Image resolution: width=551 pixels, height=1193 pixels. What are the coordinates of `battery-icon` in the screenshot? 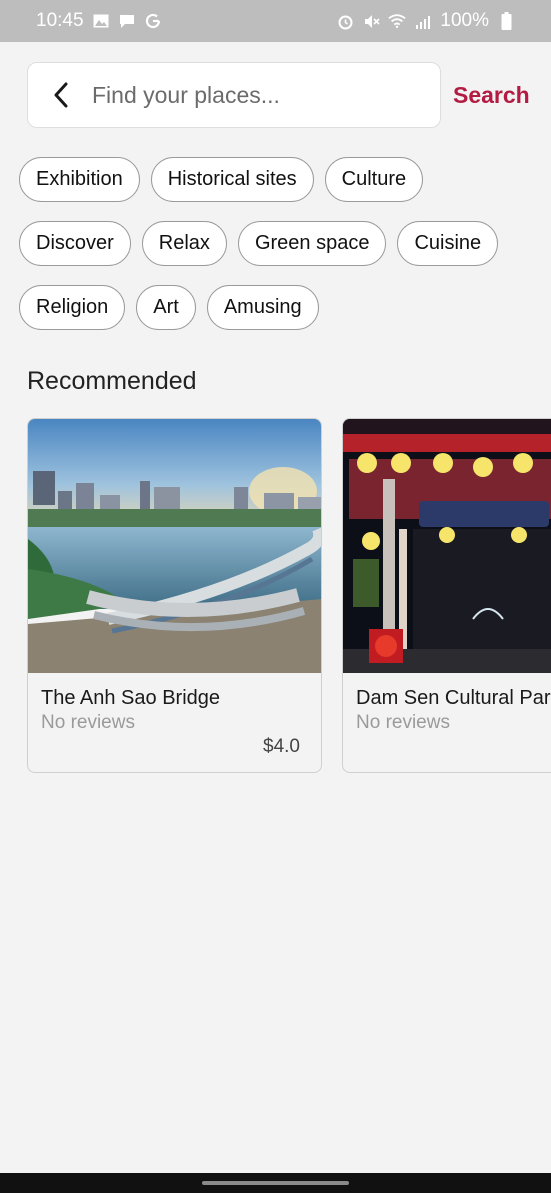 It's located at (506, 21).